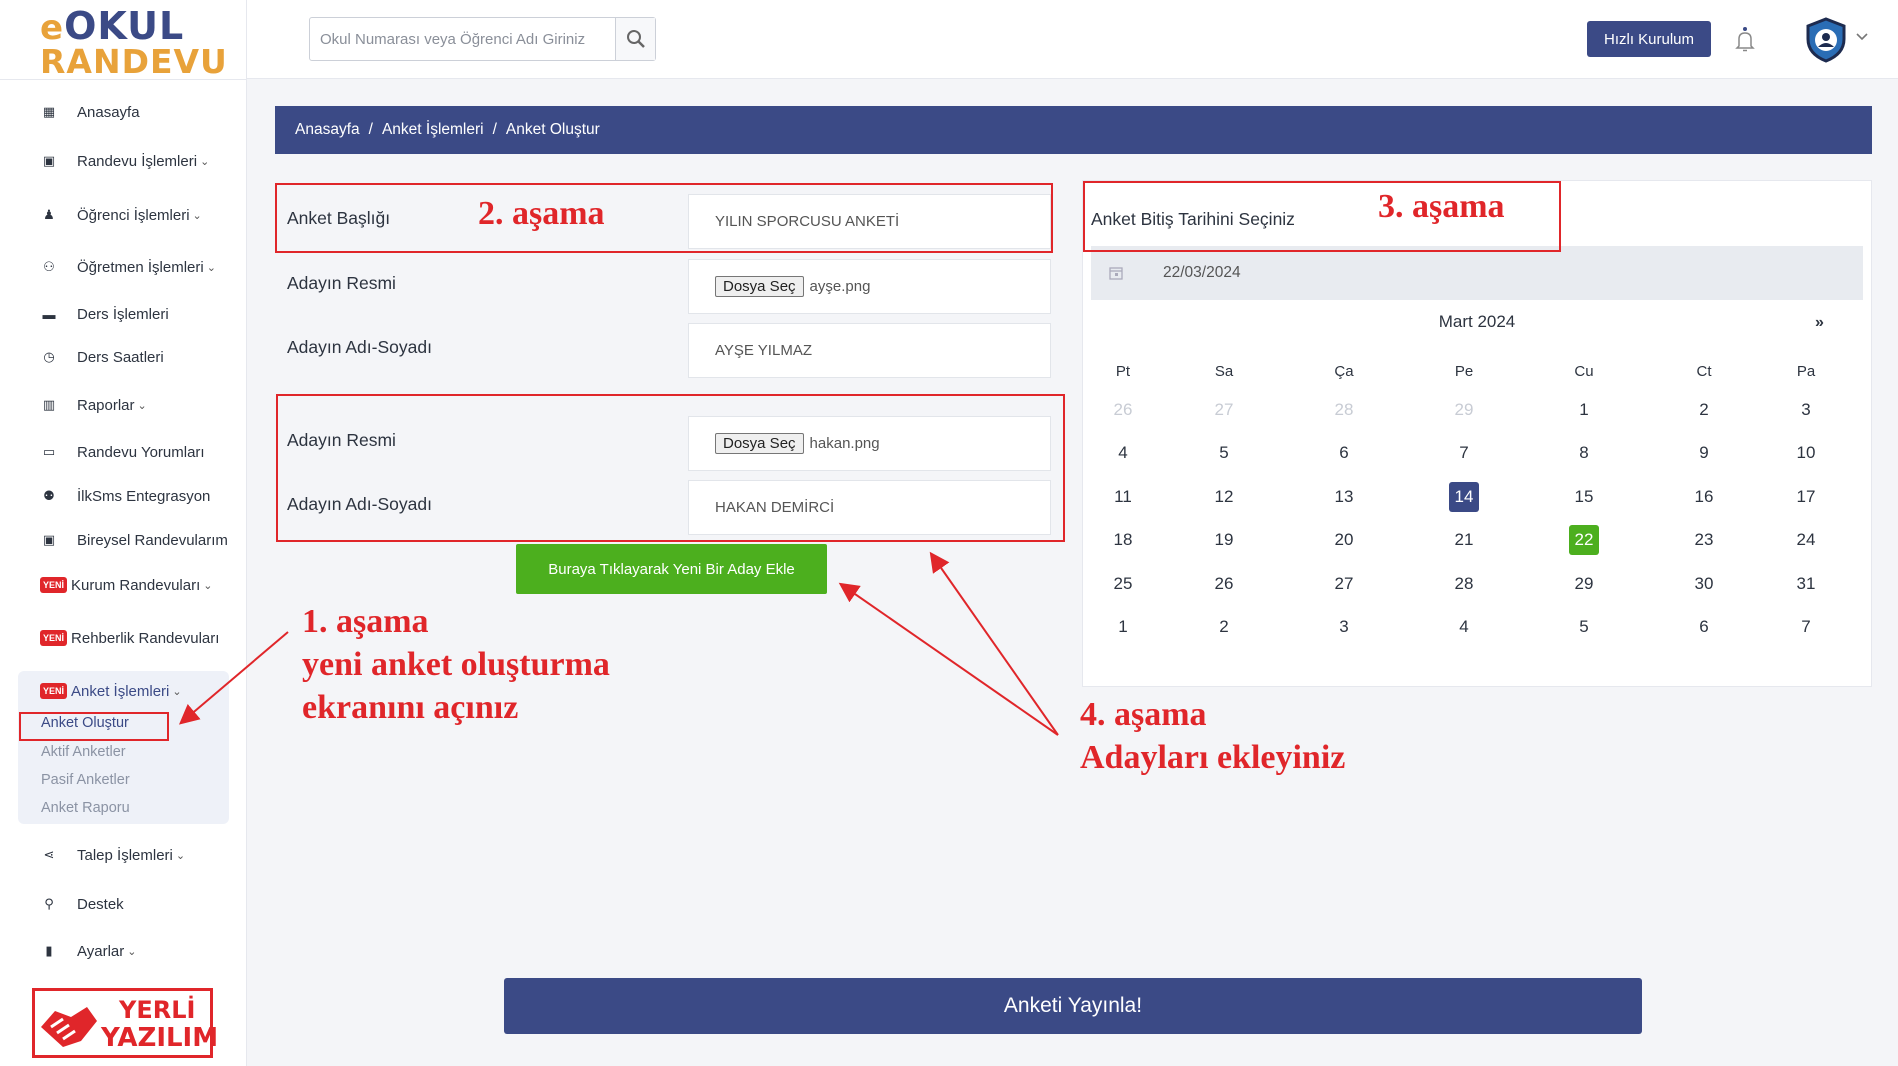  What do you see at coordinates (1826, 40) in the screenshot?
I see `user-shield-avatar-icon` at bounding box center [1826, 40].